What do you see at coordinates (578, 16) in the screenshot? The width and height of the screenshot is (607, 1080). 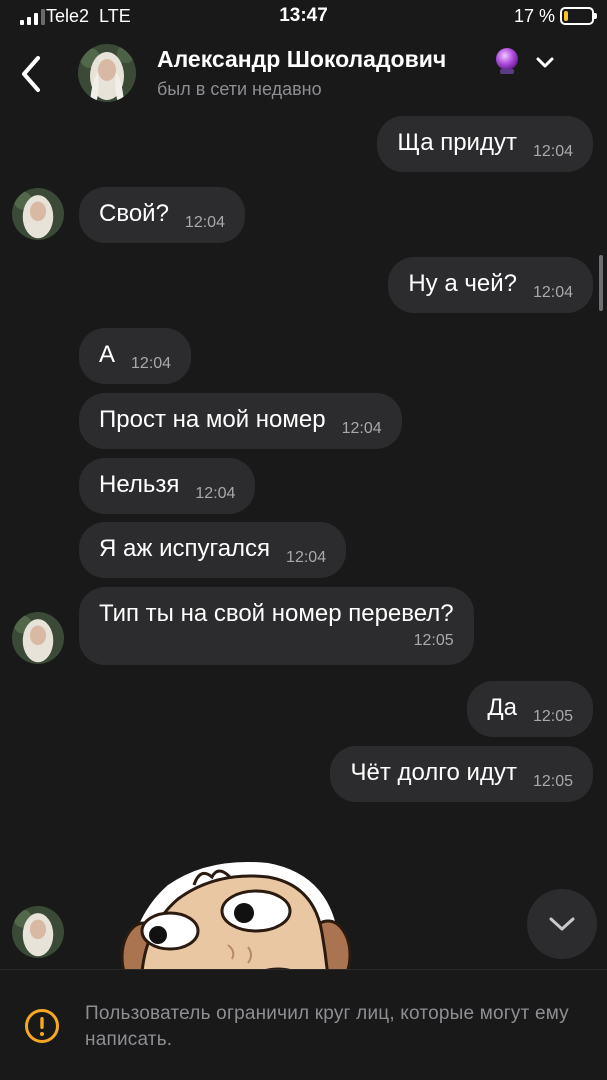 I see `battery-icon` at bounding box center [578, 16].